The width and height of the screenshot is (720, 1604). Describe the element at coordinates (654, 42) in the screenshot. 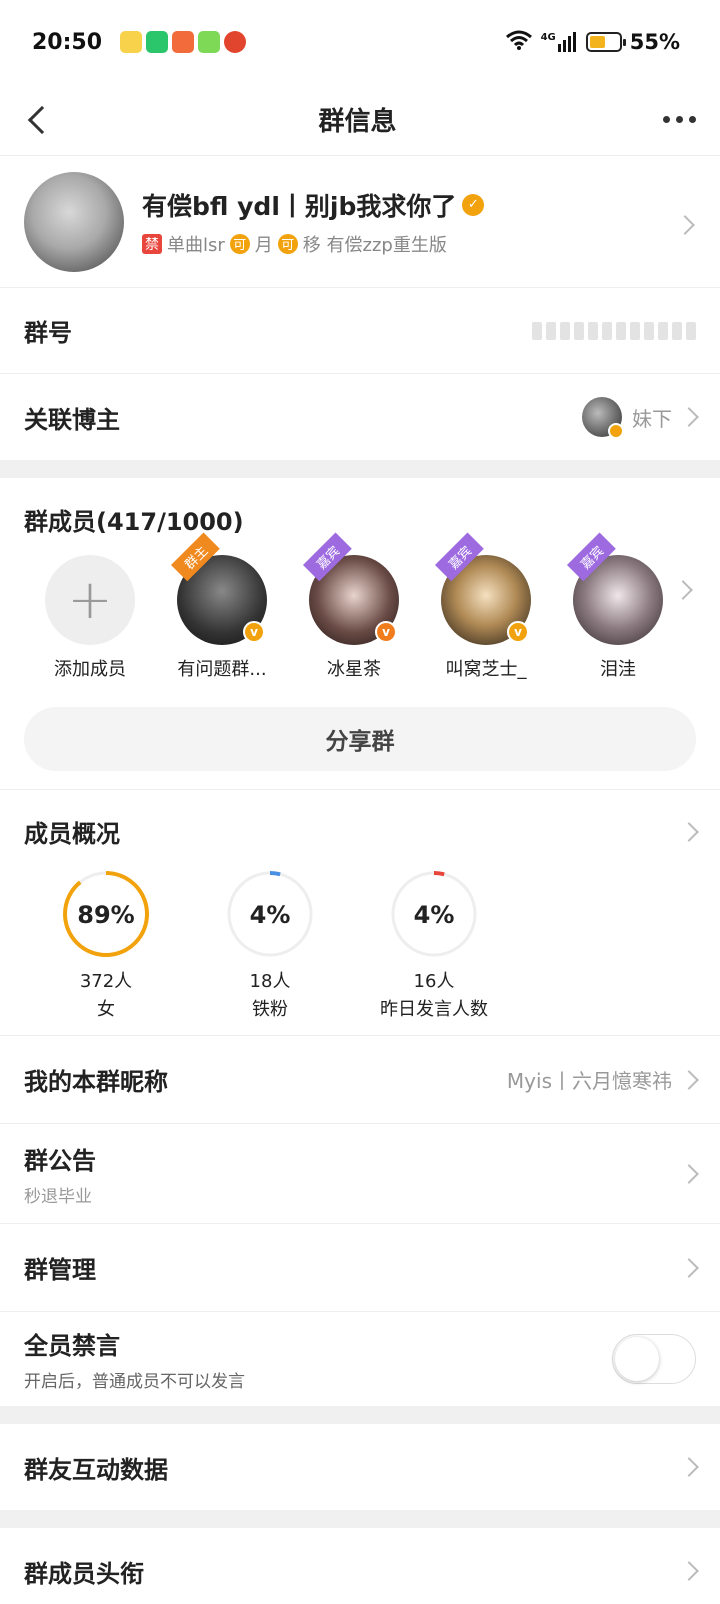

I see `battery-percent: 55%` at that location.